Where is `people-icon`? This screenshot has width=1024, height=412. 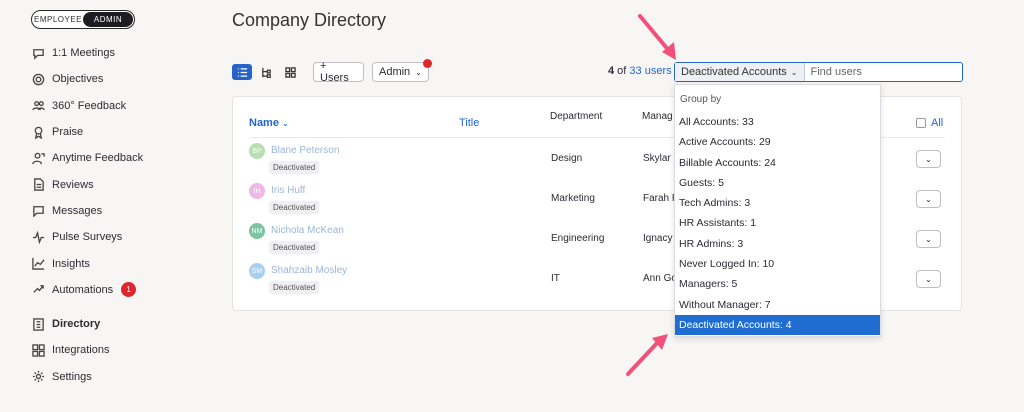 people-icon is located at coordinates (38, 105).